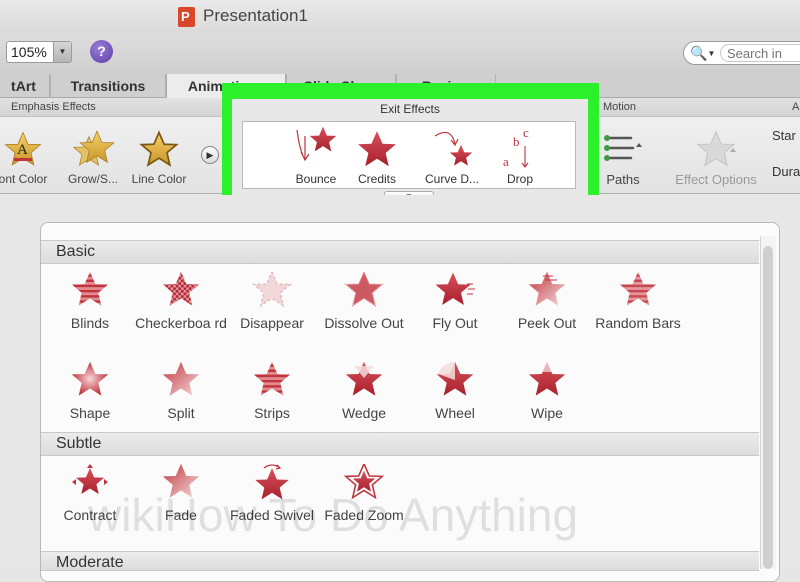  I want to click on drop-label: Drop, so click(519, 179).